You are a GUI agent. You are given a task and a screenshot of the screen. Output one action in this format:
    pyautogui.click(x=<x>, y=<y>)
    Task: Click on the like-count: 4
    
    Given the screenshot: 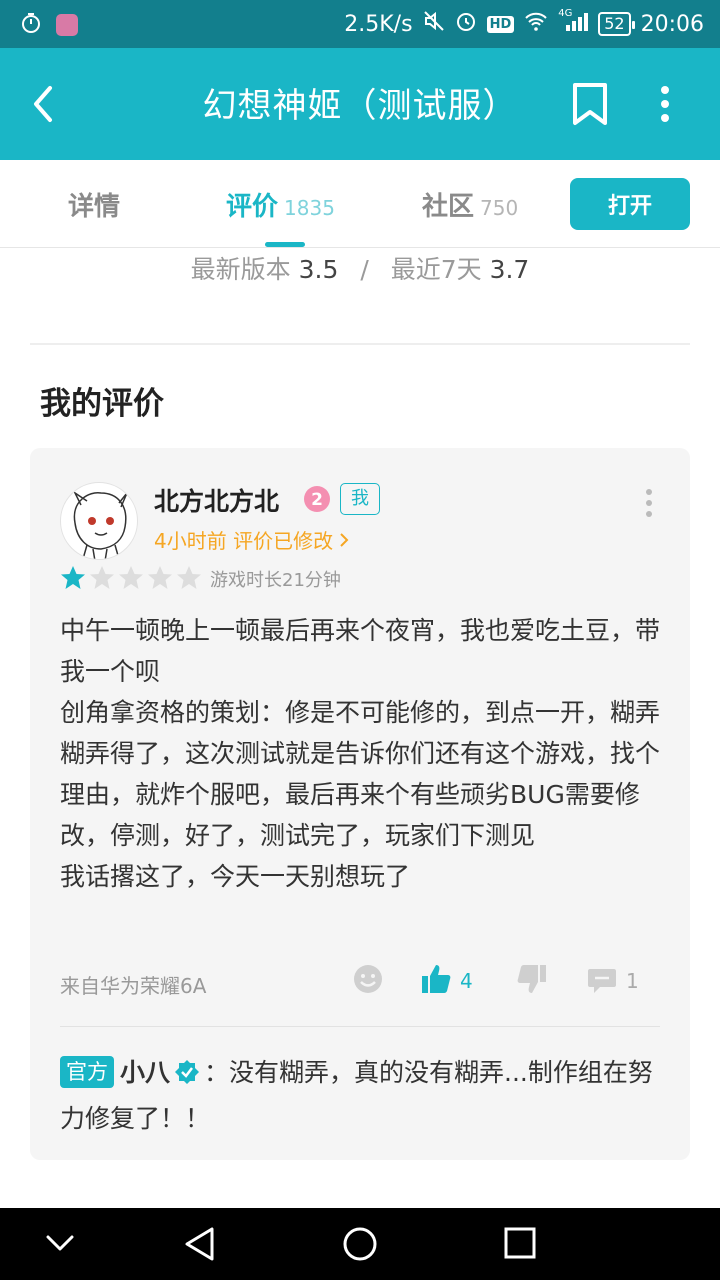 What is the action you would take?
    pyautogui.click(x=466, y=981)
    